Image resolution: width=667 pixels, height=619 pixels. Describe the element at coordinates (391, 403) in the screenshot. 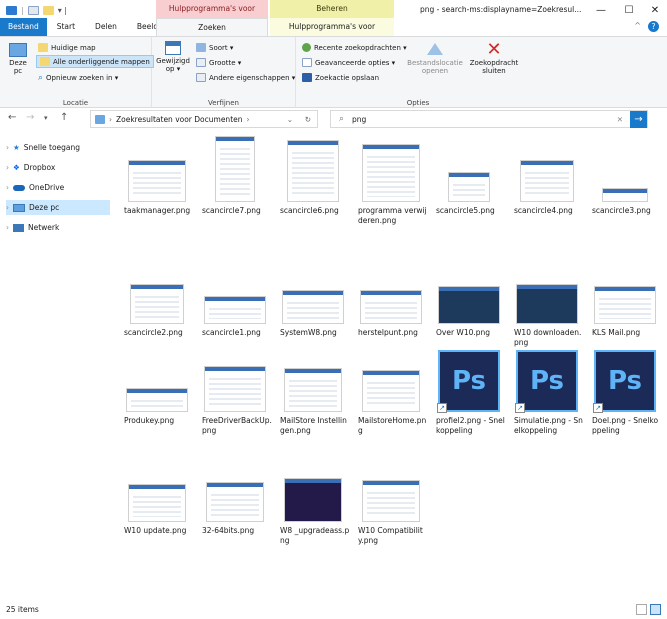

I see `file-item: MailstoreHome.png` at that location.